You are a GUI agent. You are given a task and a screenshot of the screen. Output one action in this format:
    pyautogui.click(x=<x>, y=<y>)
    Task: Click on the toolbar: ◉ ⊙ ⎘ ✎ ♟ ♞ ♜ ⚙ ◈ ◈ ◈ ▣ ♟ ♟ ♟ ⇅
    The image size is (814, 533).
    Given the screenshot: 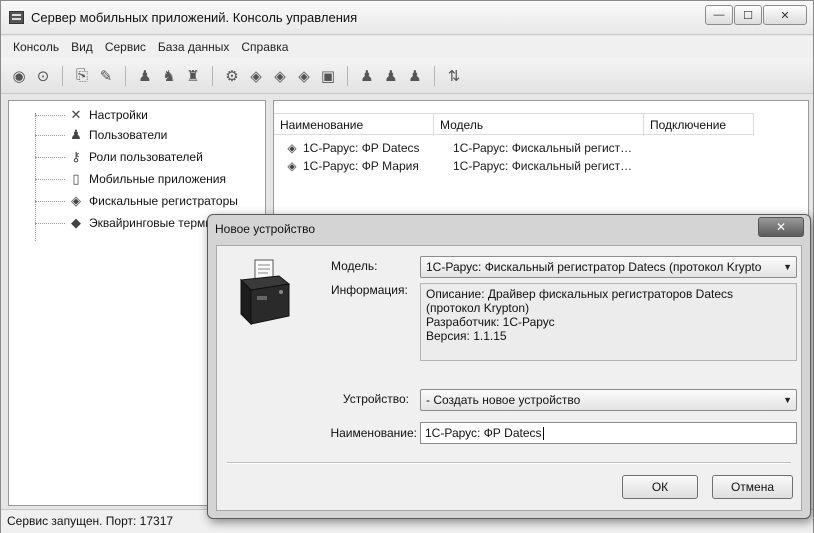 What is the action you would take?
    pyautogui.click(x=407, y=76)
    